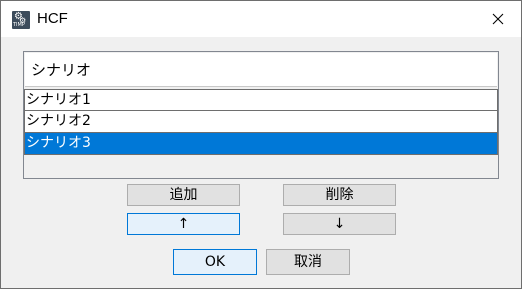  I want to click on ok-button: OK, so click(215, 262).